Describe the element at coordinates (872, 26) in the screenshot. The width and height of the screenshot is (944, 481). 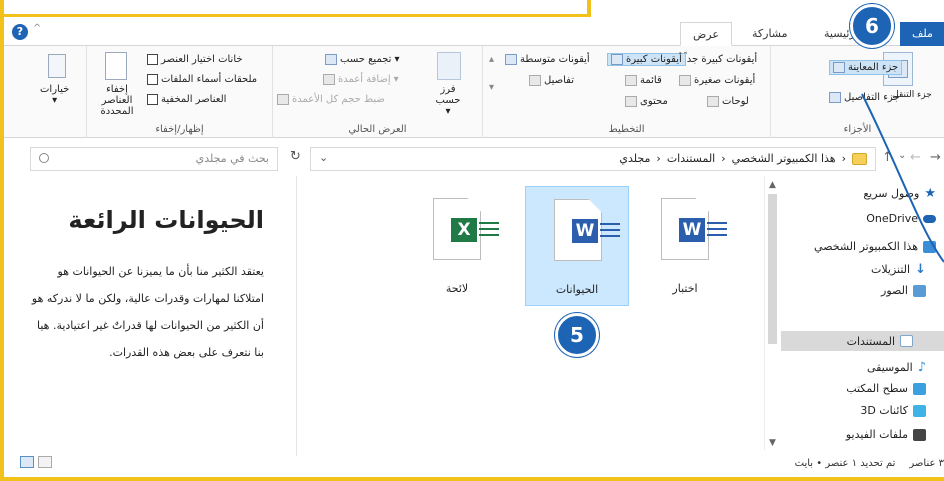
I see `callout-6-badge: 6` at that location.